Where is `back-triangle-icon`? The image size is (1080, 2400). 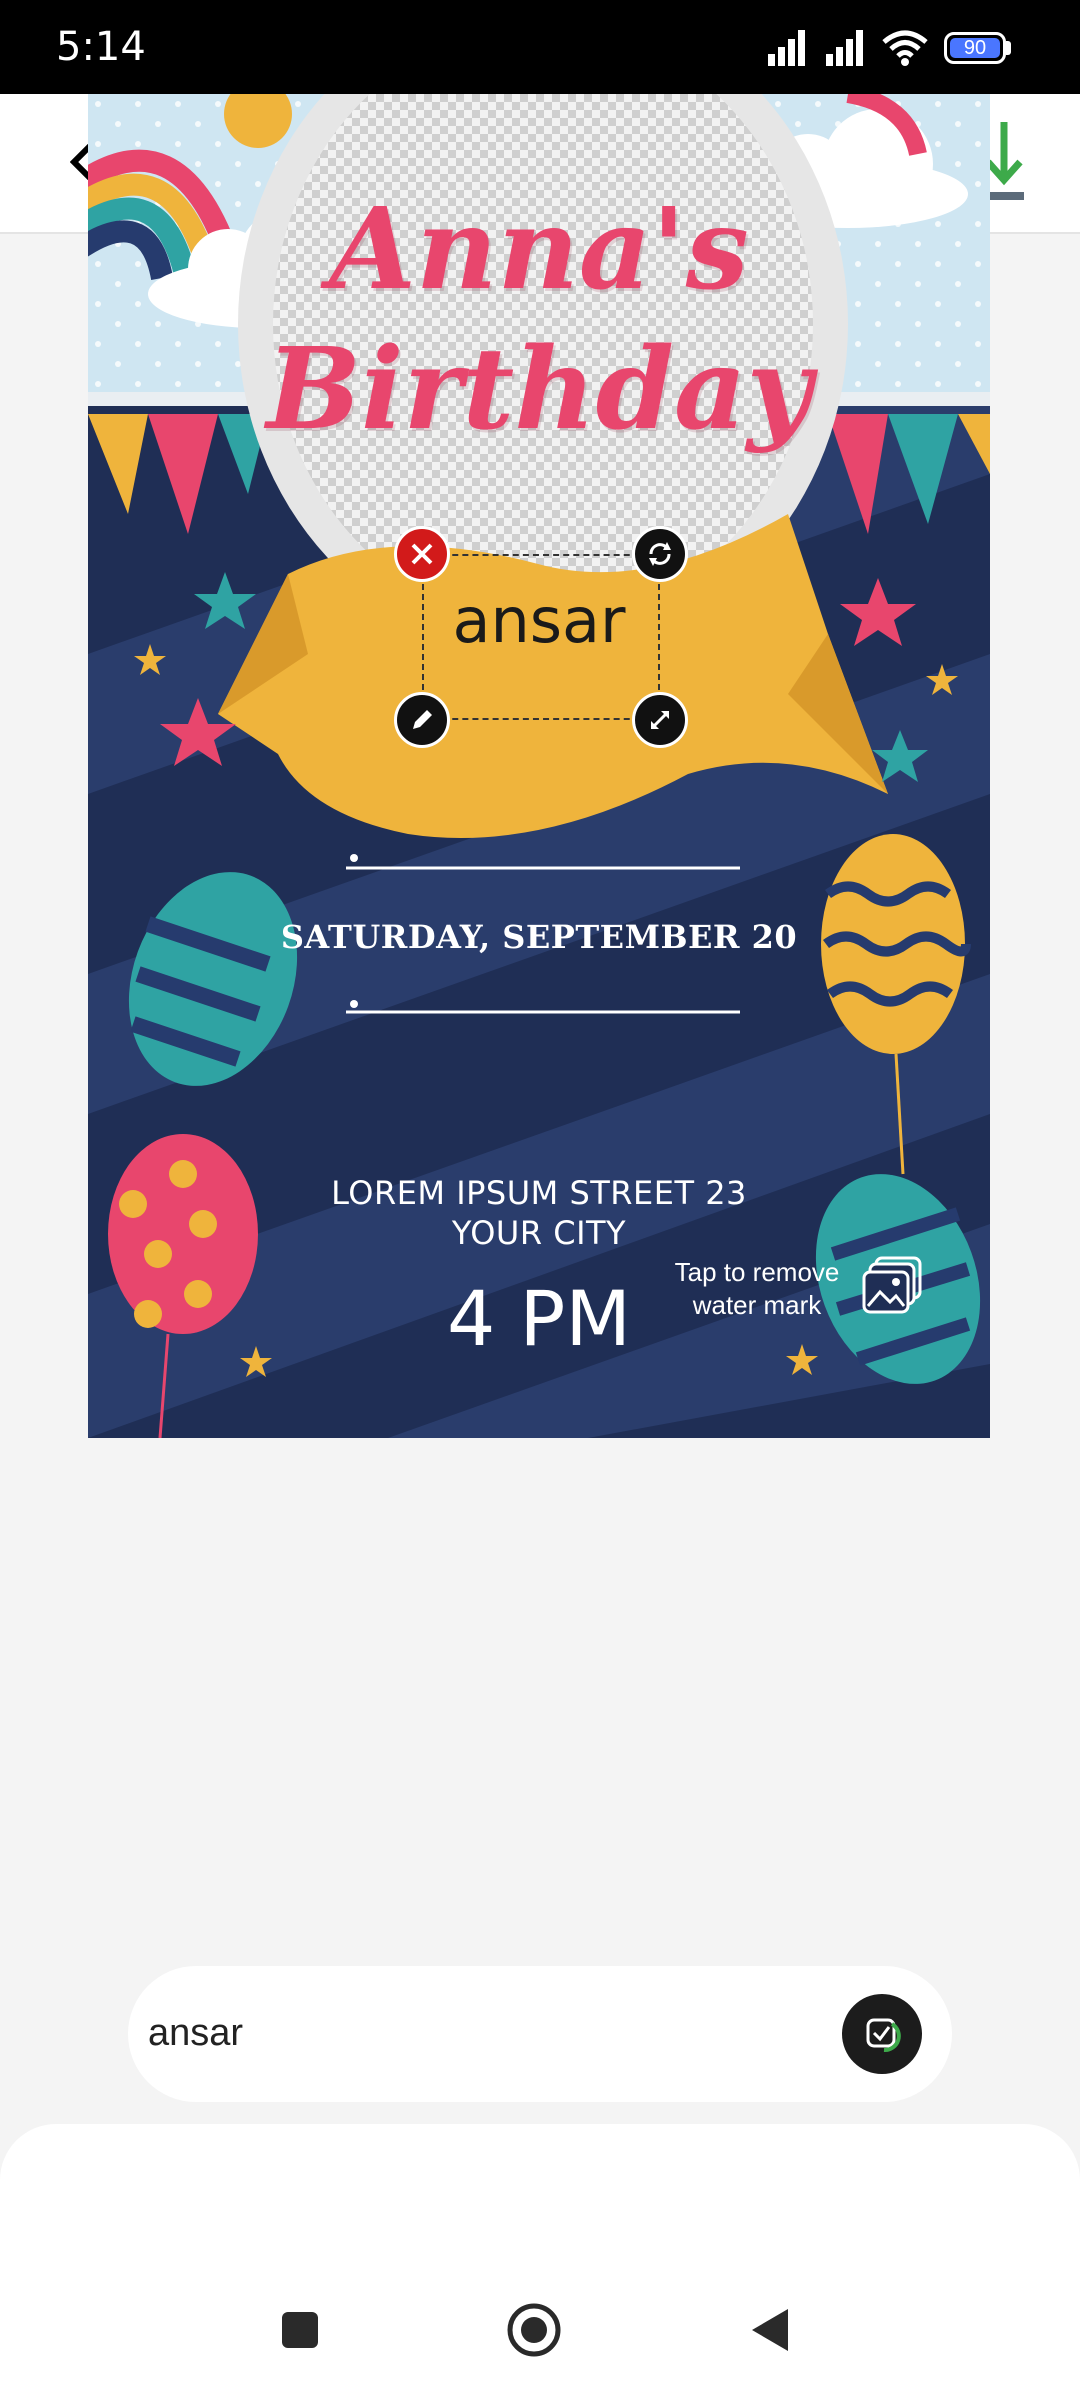
back-triangle-icon is located at coordinates (770, 2330).